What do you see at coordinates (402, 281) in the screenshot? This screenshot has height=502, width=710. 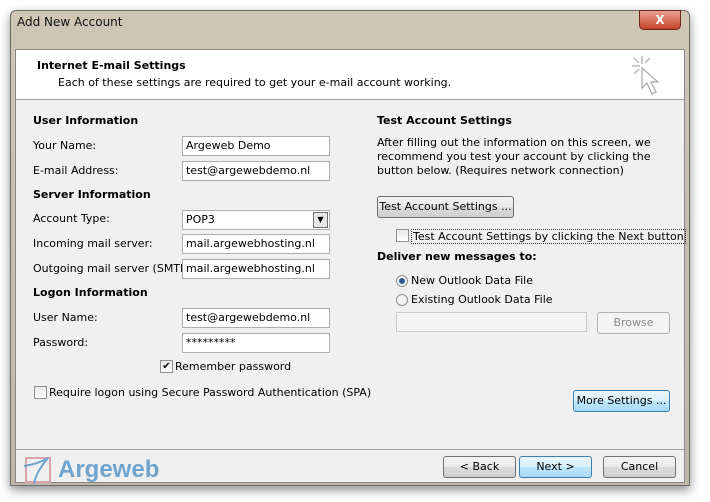 I see `new-data-file-radio` at bounding box center [402, 281].